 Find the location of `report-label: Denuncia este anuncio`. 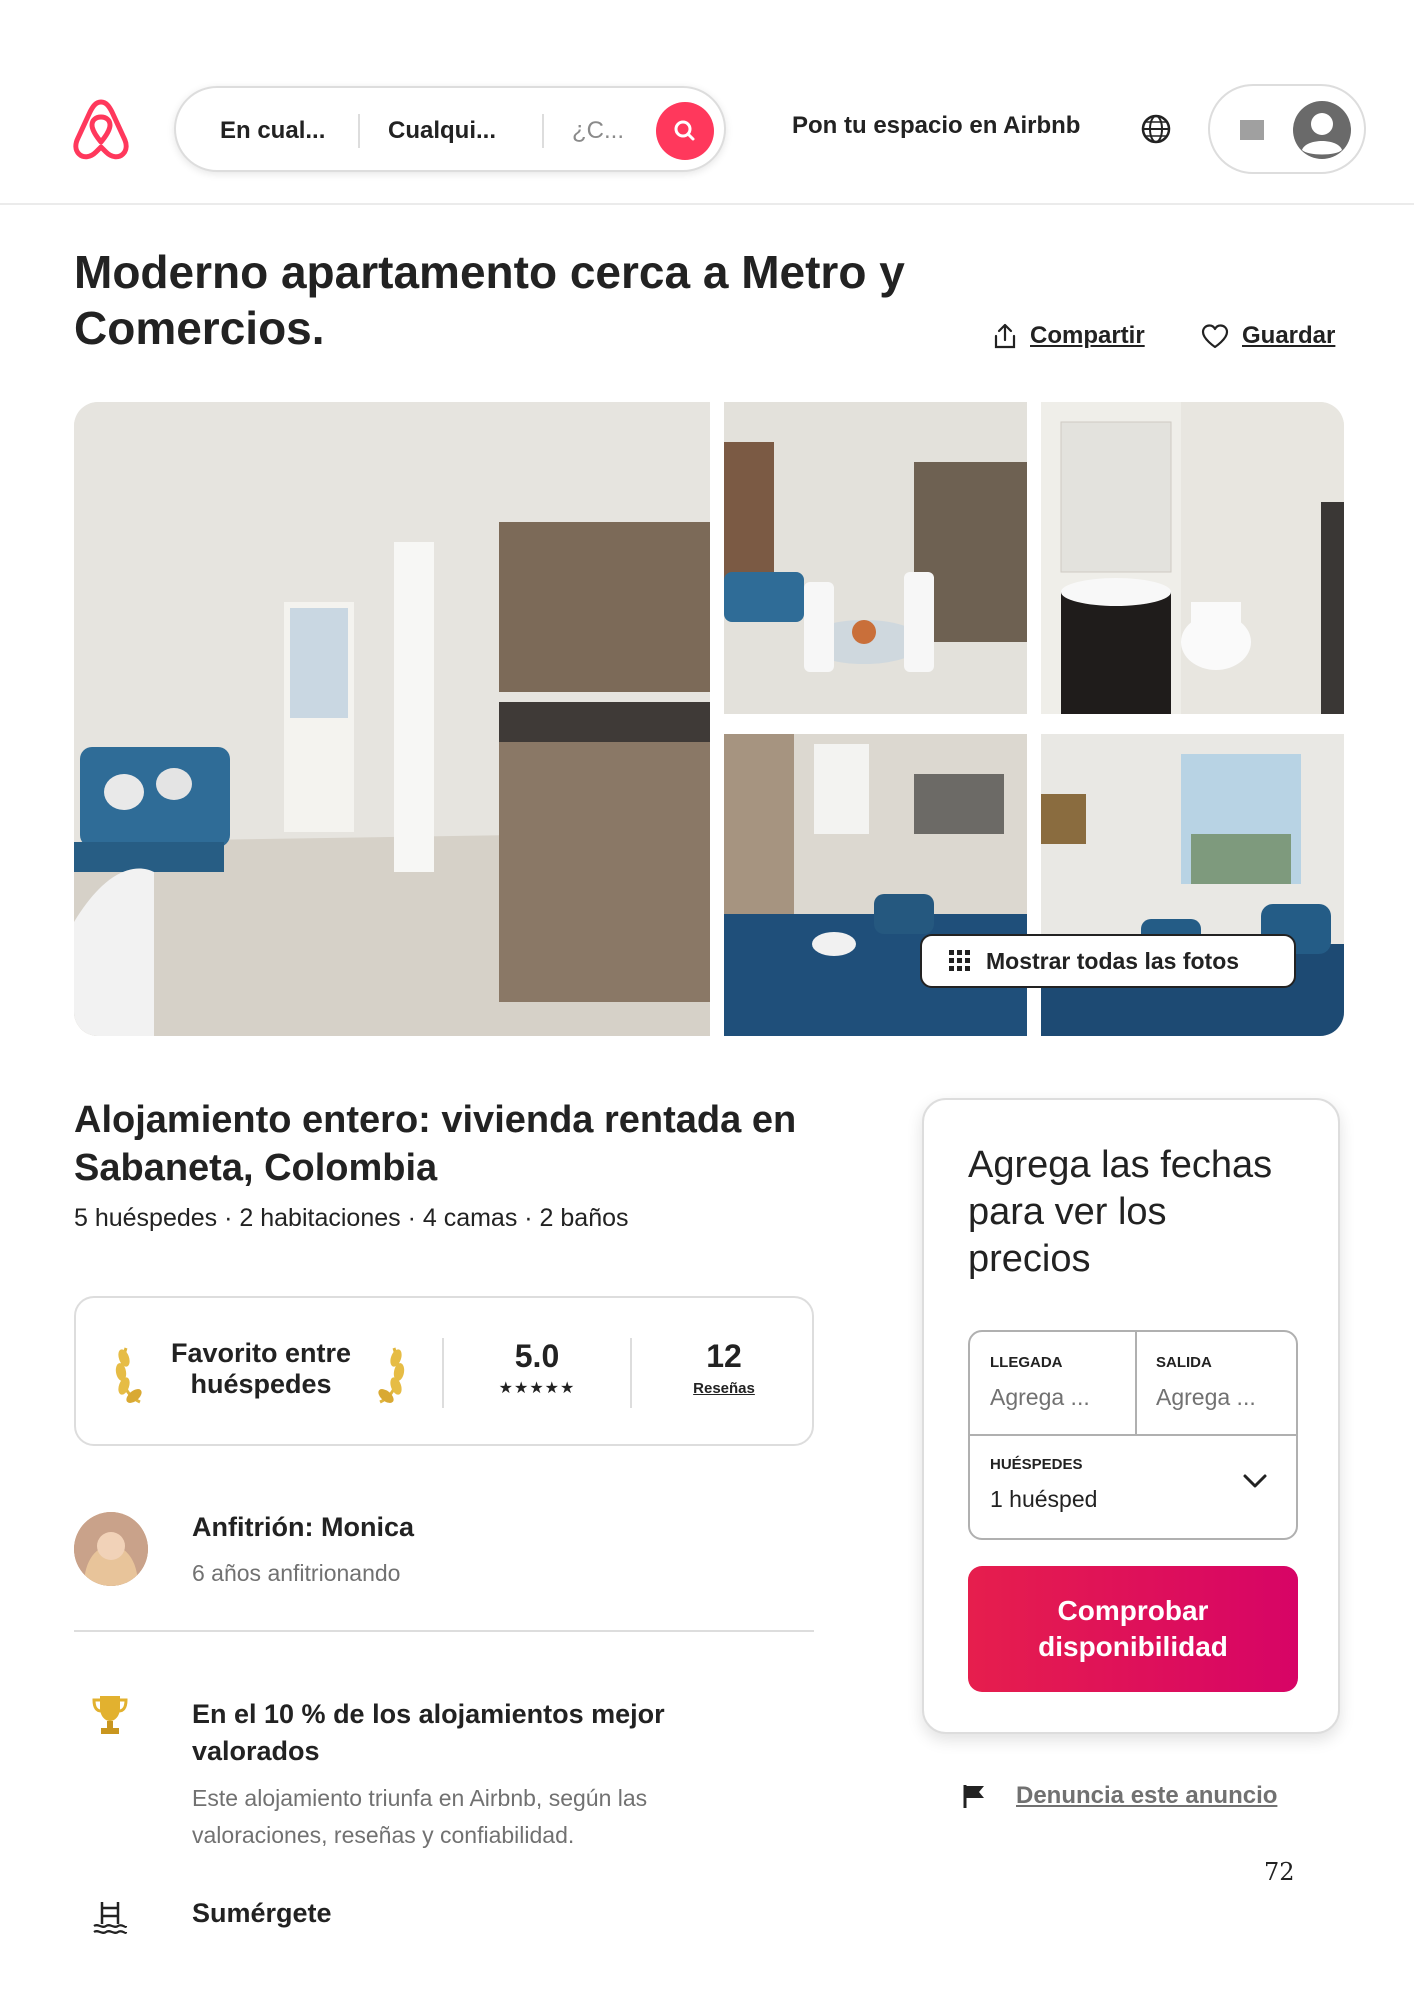

report-label: Denuncia este anuncio is located at coordinates (1147, 1795).